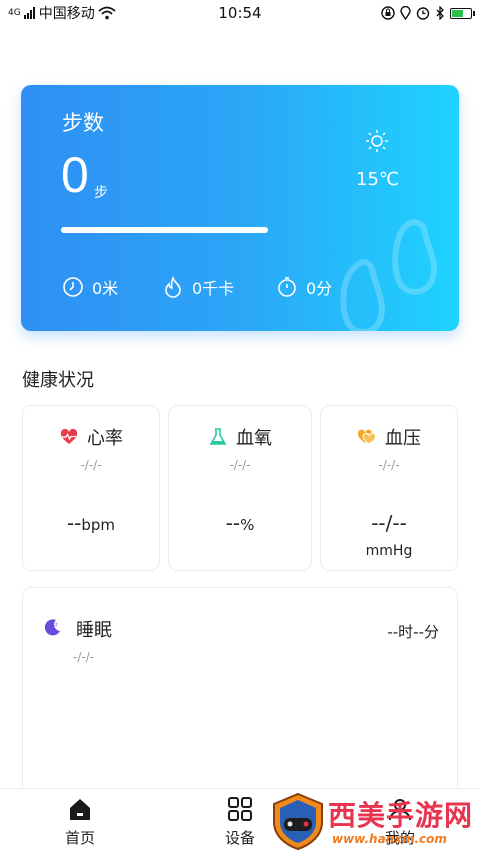  I want to click on blood-pressure-header: 血压, so click(389, 437).